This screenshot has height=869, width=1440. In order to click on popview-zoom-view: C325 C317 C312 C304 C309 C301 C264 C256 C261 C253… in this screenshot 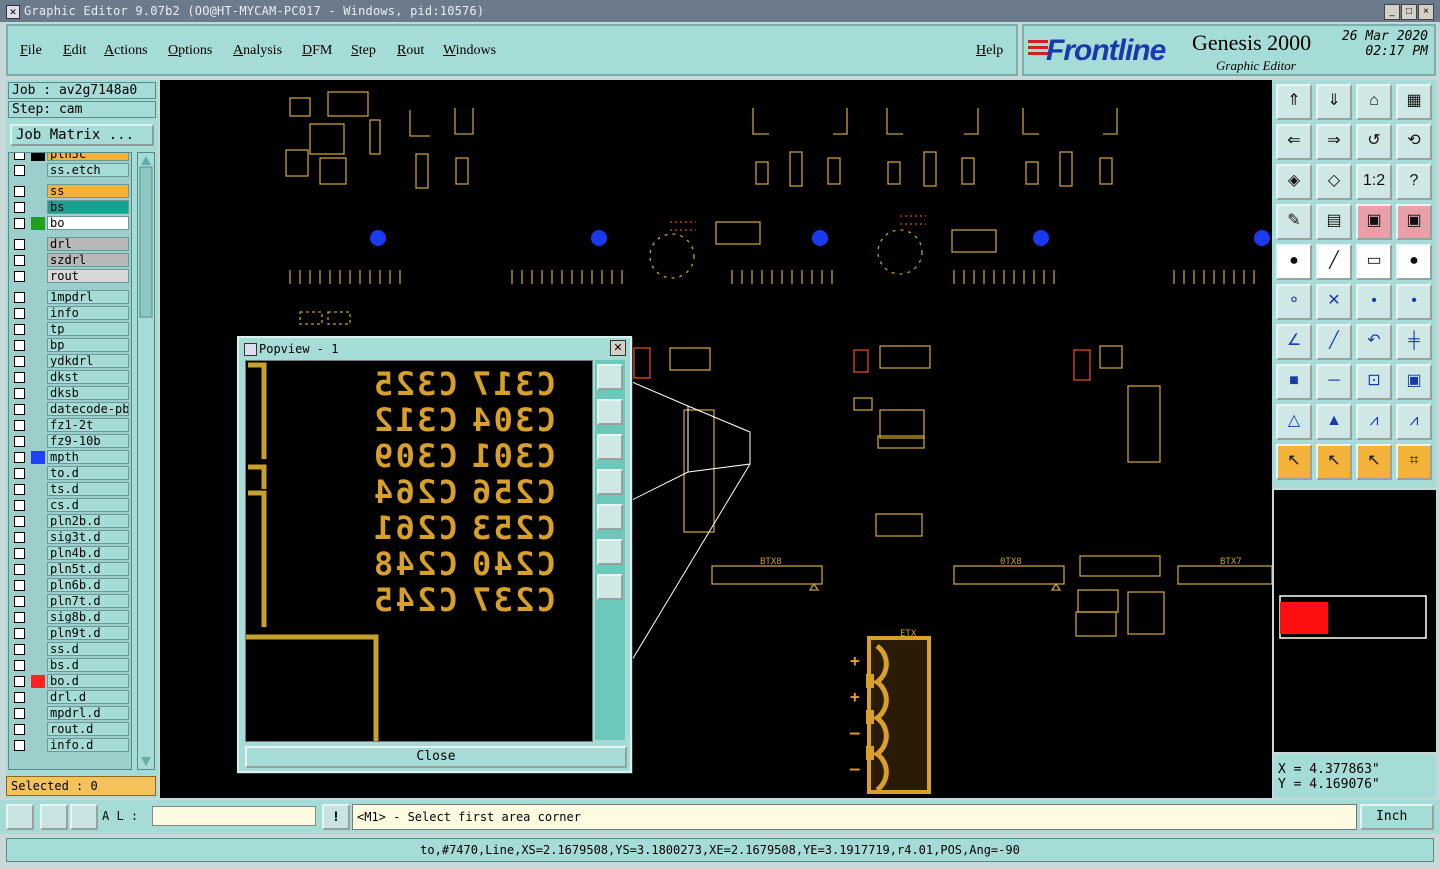, I will do `click(419, 551)`.